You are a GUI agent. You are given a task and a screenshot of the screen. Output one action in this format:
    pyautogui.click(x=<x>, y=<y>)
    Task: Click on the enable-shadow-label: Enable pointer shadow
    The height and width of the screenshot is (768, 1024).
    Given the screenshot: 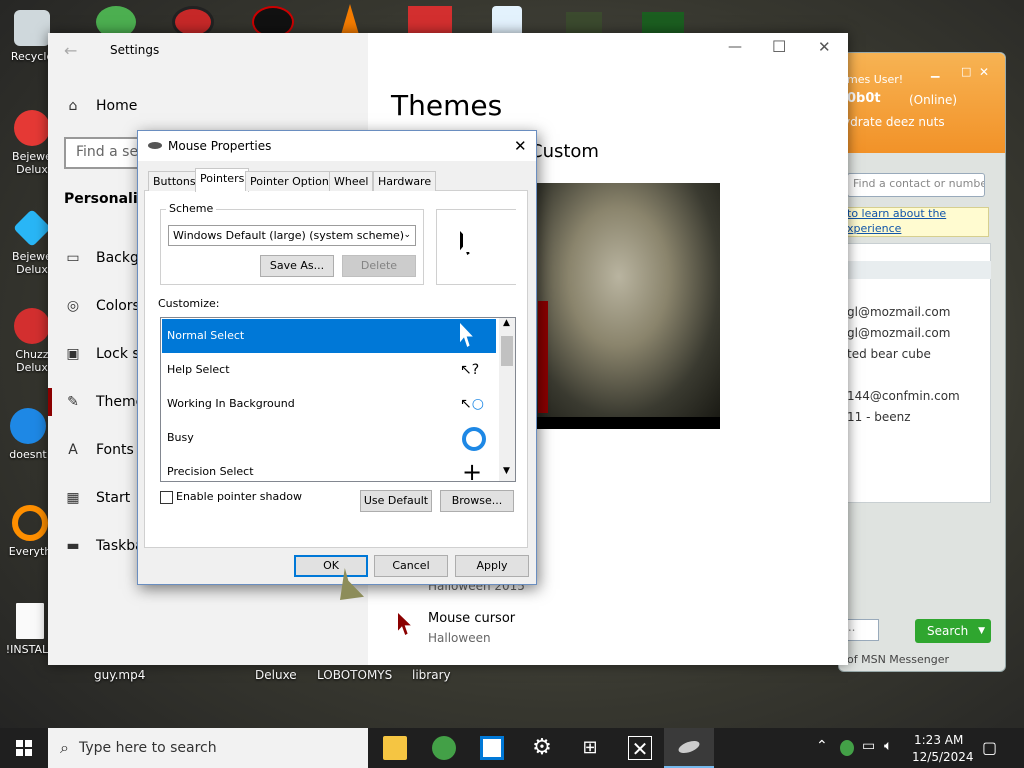 What is the action you would take?
    pyautogui.click(x=239, y=496)
    